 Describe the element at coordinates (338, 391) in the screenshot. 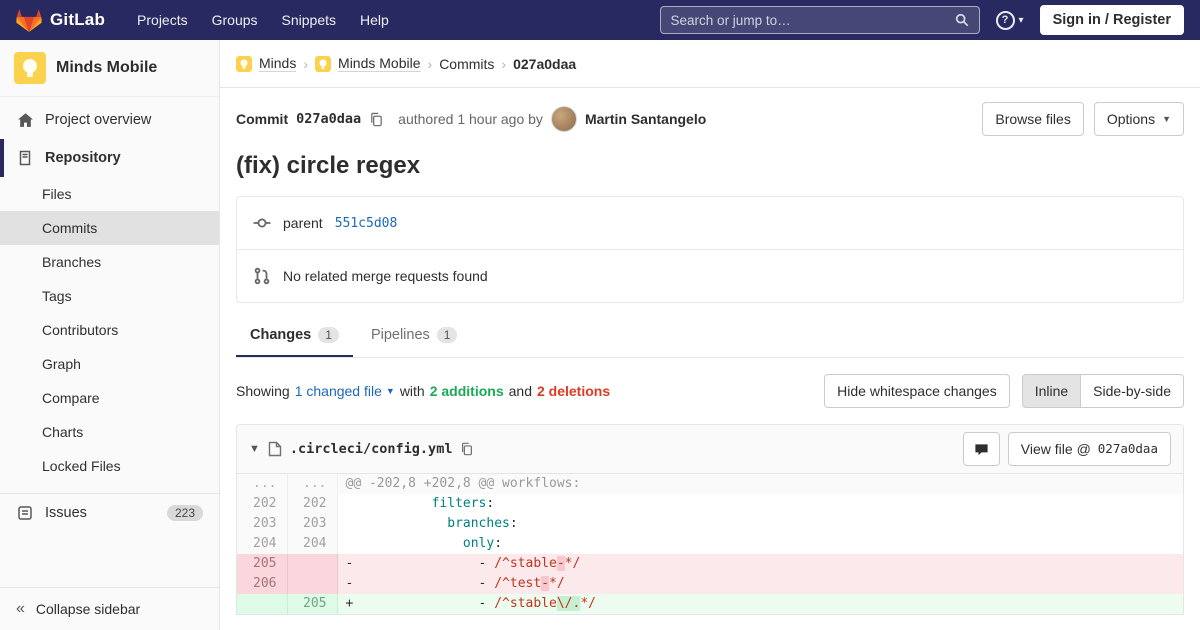

I see `changed-files-label: 1 changed file` at that location.